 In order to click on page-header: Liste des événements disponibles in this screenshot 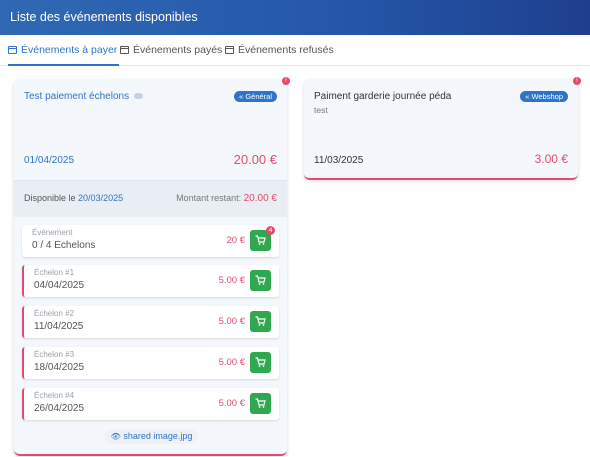, I will do `click(295, 17)`.